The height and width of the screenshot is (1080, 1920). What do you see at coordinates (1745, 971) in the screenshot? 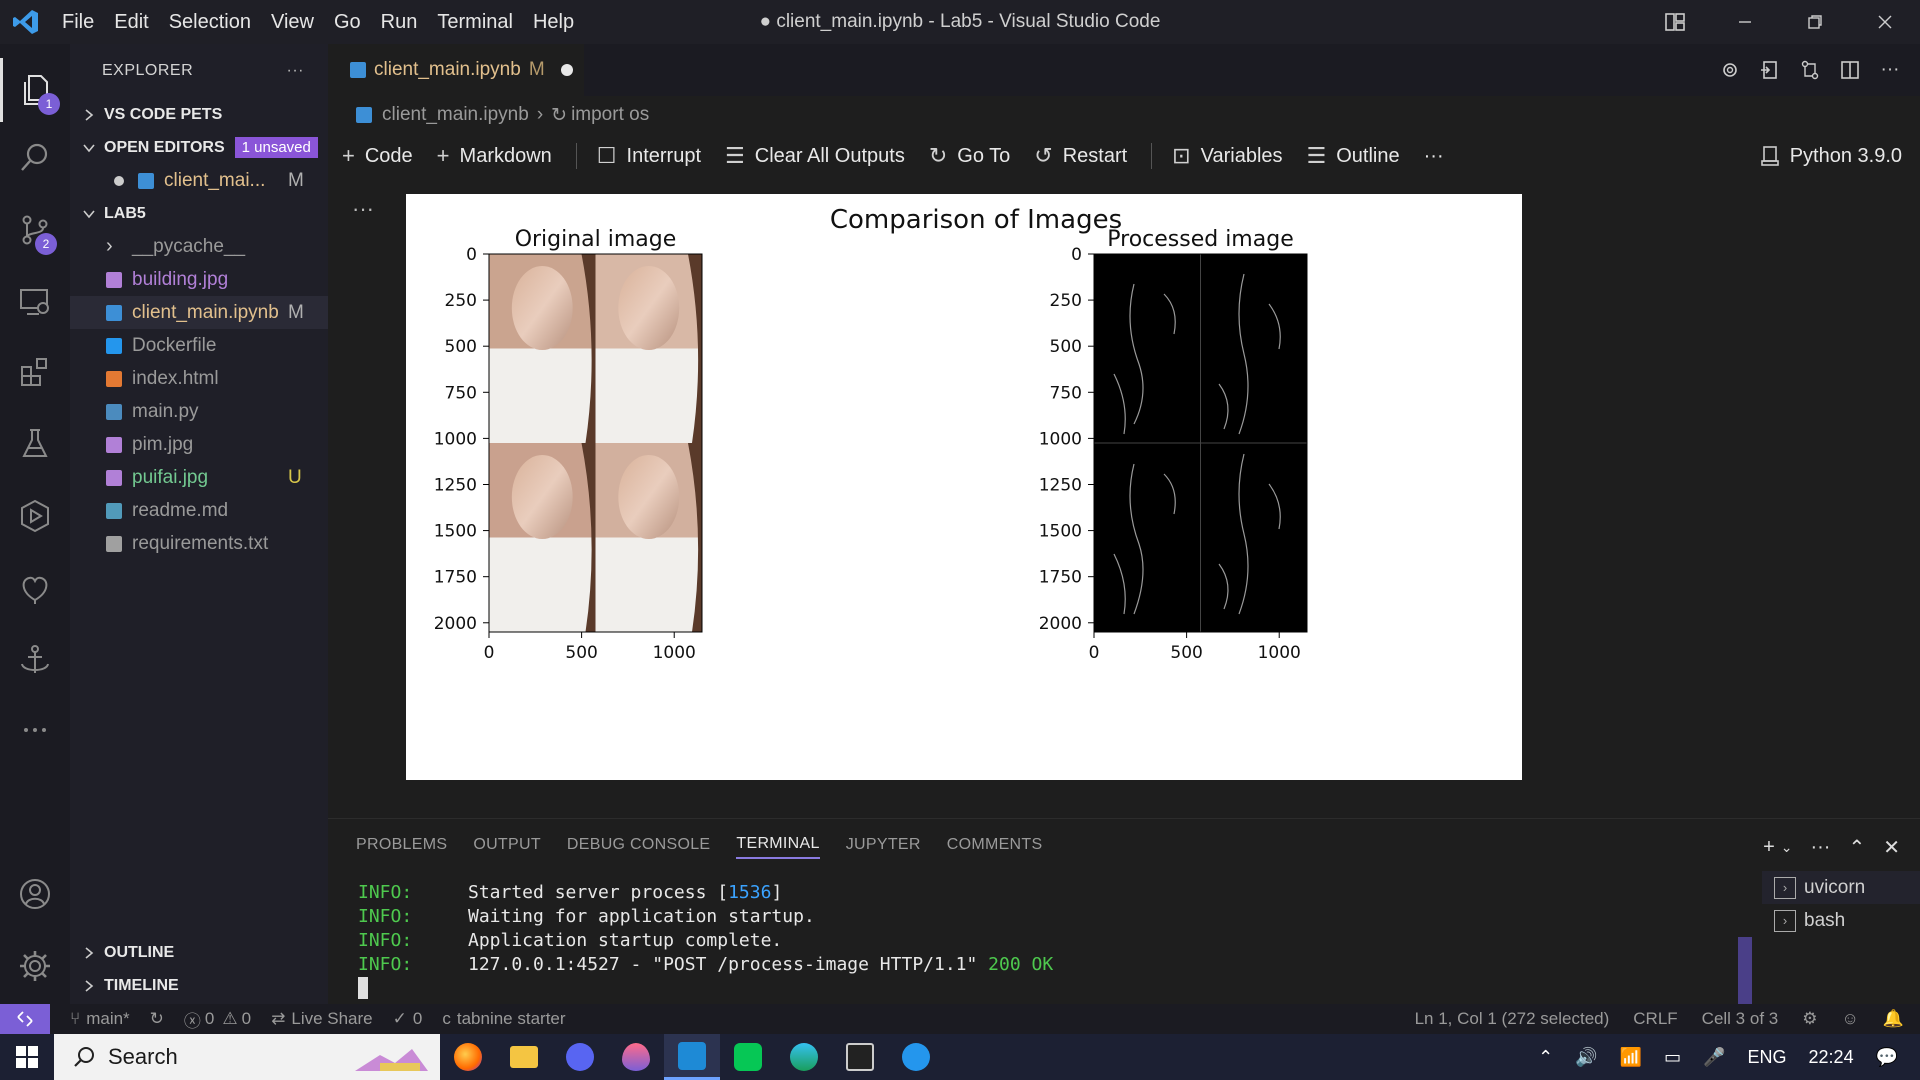
I see `terminal-scrollbar` at bounding box center [1745, 971].